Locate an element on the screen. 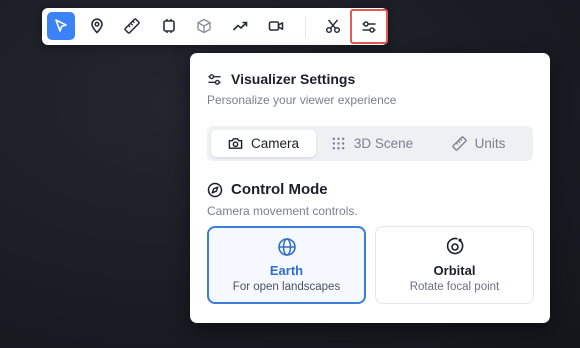 This screenshot has height=348, width=580. tab-camera: Camera is located at coordinates (263, 143).